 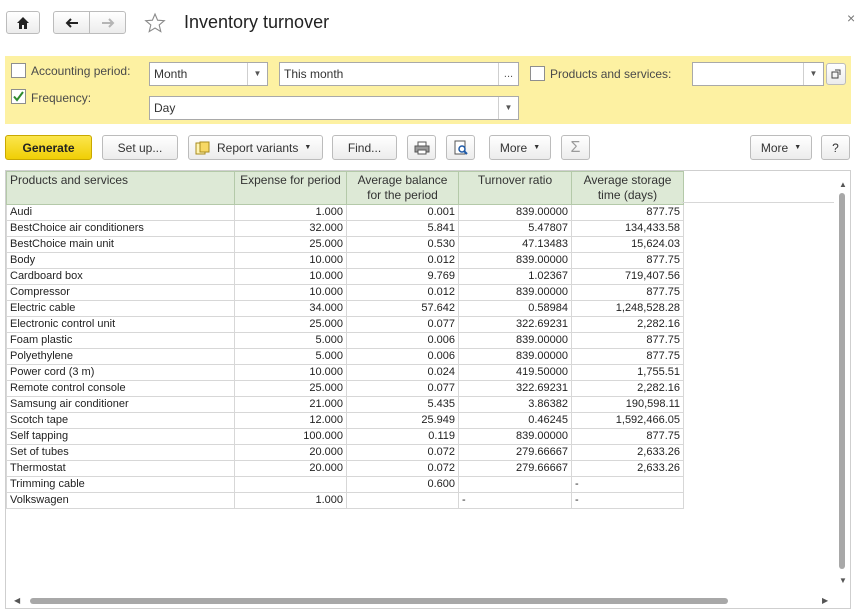 I want to click on value-cell: 15,624.03, so click(x=627, y=244).